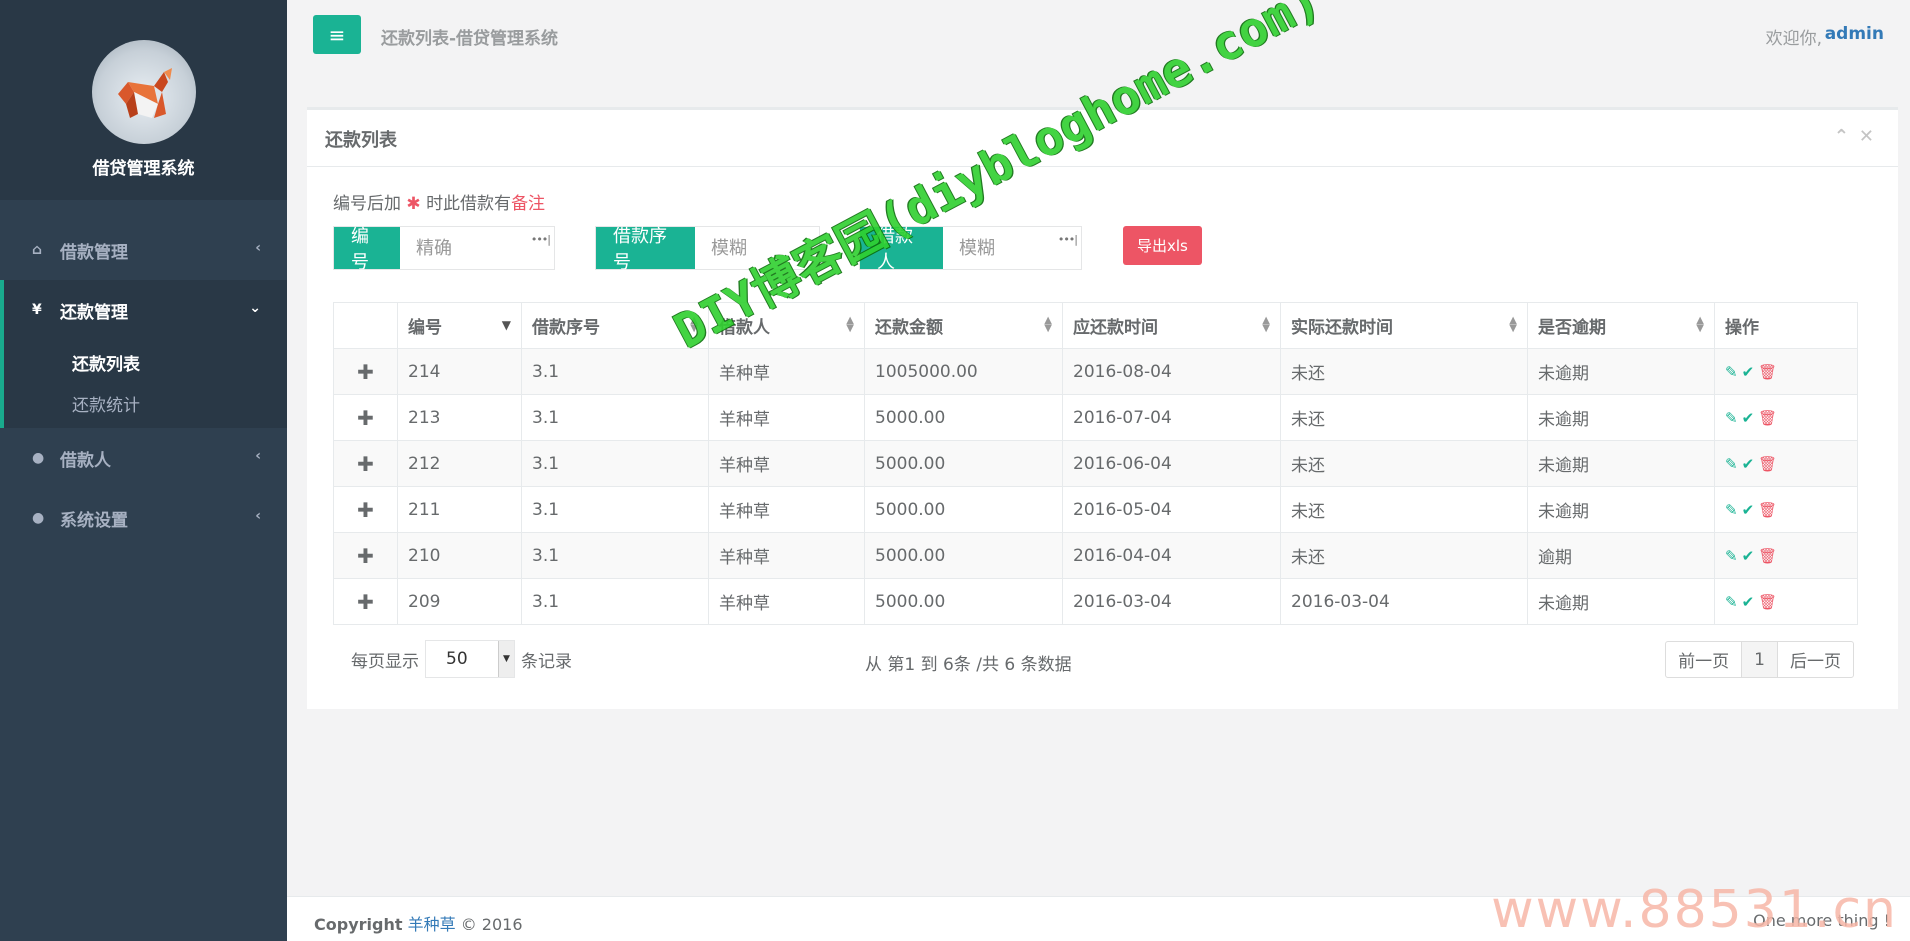  What do you see at coordinates (145, 310) in the screenshot?
I see `nav-item-repayment-management: ¥ 还款管理 ⌄` at bounding box center [145, 310].